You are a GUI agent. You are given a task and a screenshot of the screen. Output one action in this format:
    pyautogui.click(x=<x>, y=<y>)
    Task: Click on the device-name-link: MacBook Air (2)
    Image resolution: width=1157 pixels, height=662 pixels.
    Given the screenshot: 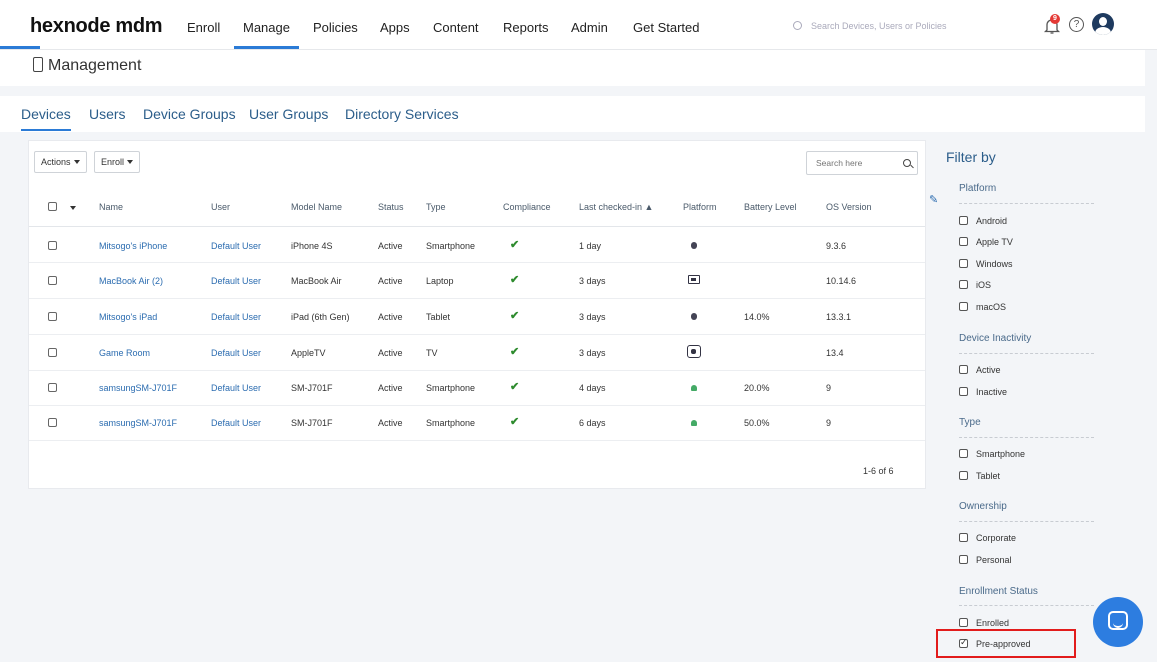 What is the action you would take?
    pyautogui.click(x=131, y=281)
    